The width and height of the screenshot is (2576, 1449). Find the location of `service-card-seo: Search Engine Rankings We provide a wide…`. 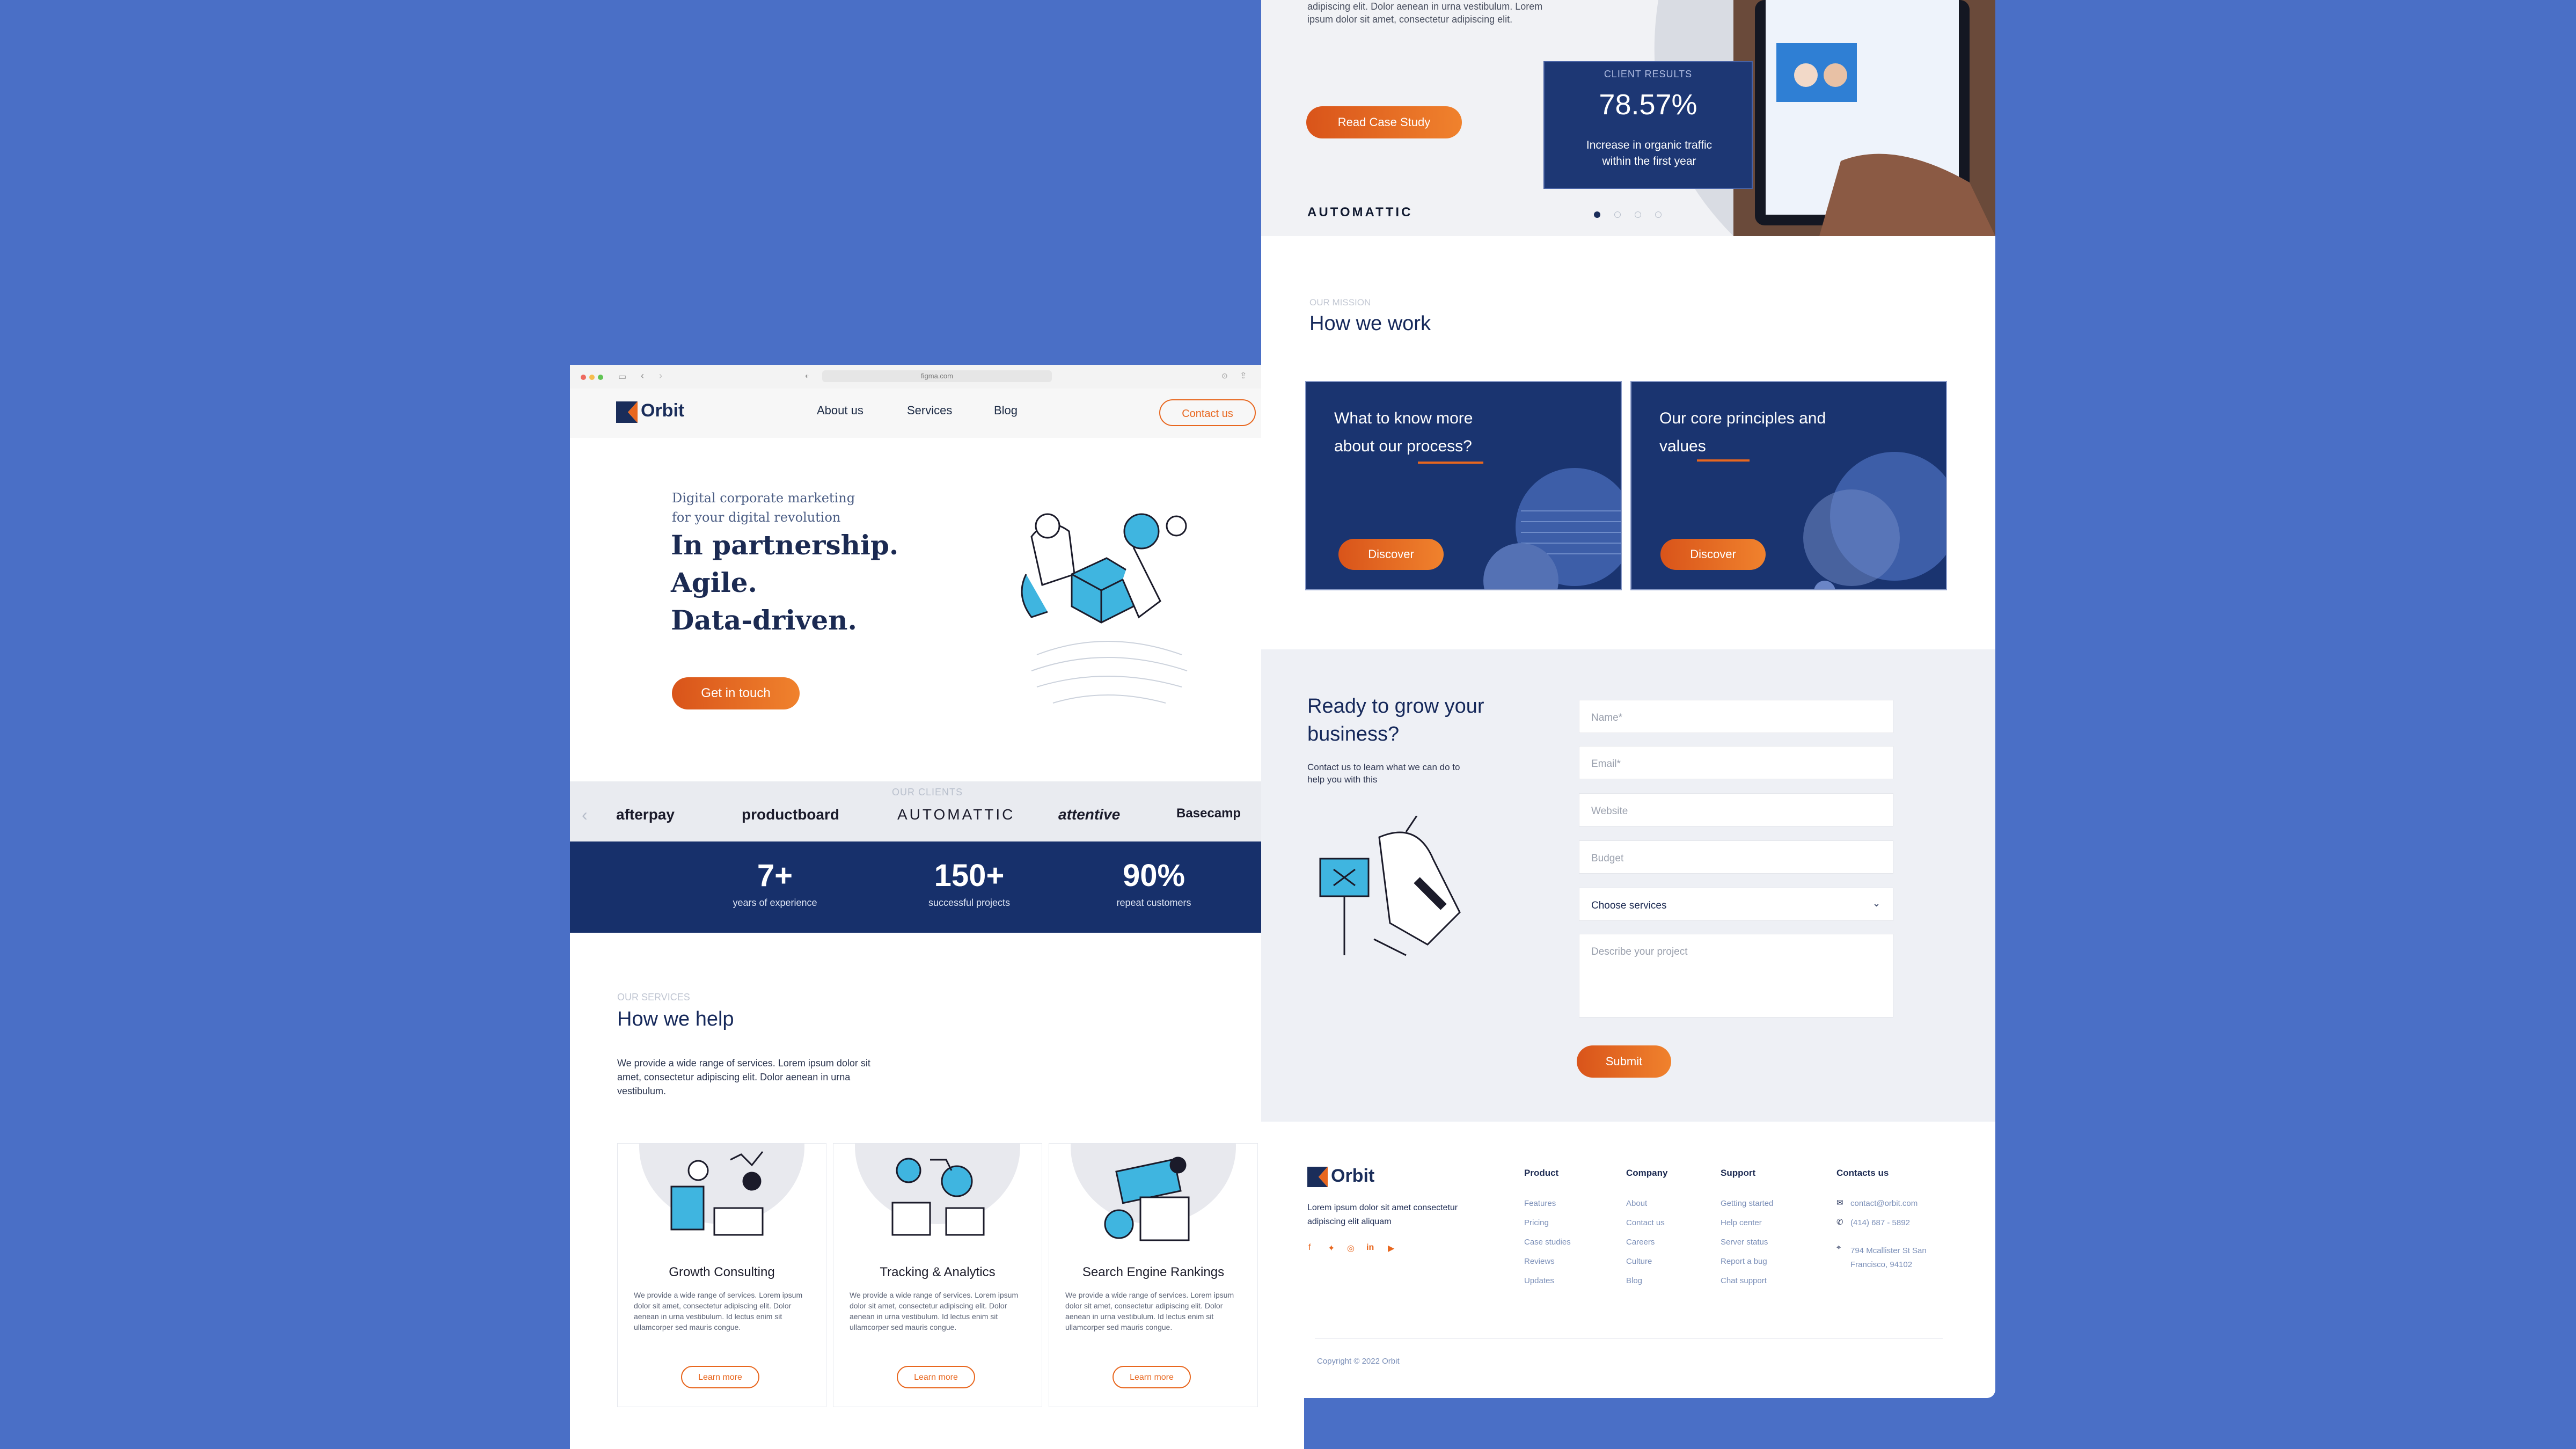

service-card-seo: Search Engine Rankings We provide a wide… is located at coordinates (1153, 1275).